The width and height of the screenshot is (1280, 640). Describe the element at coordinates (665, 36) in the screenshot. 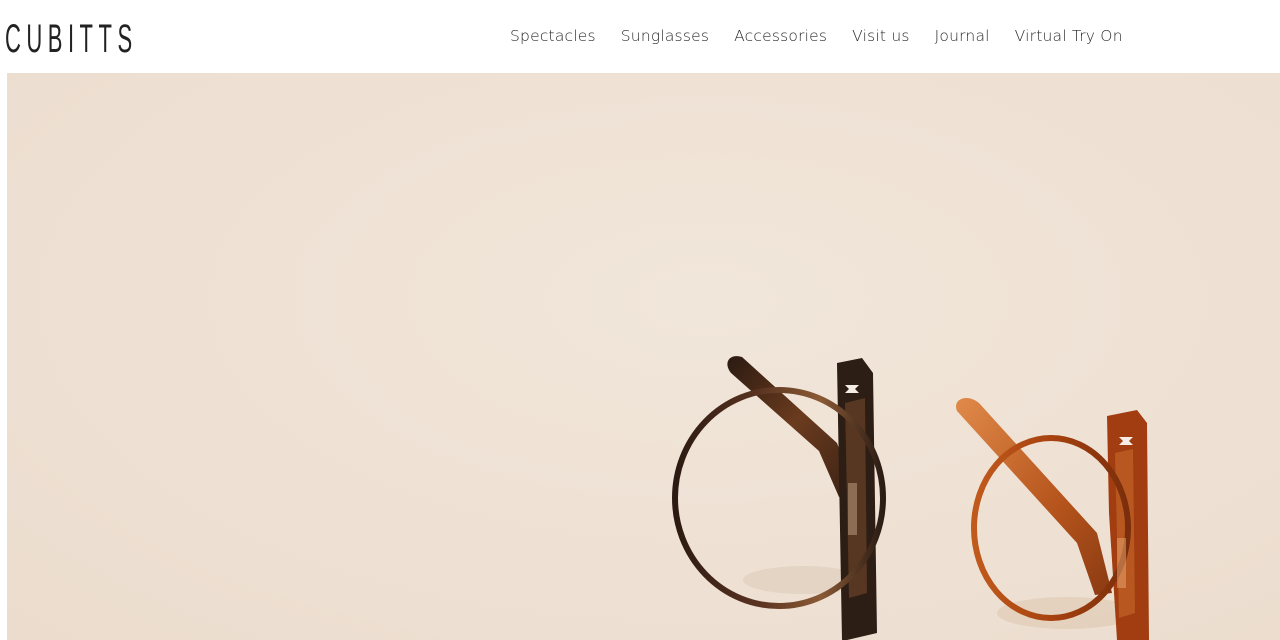

I see `nav-sunglasses: Sunglasses` at that location.